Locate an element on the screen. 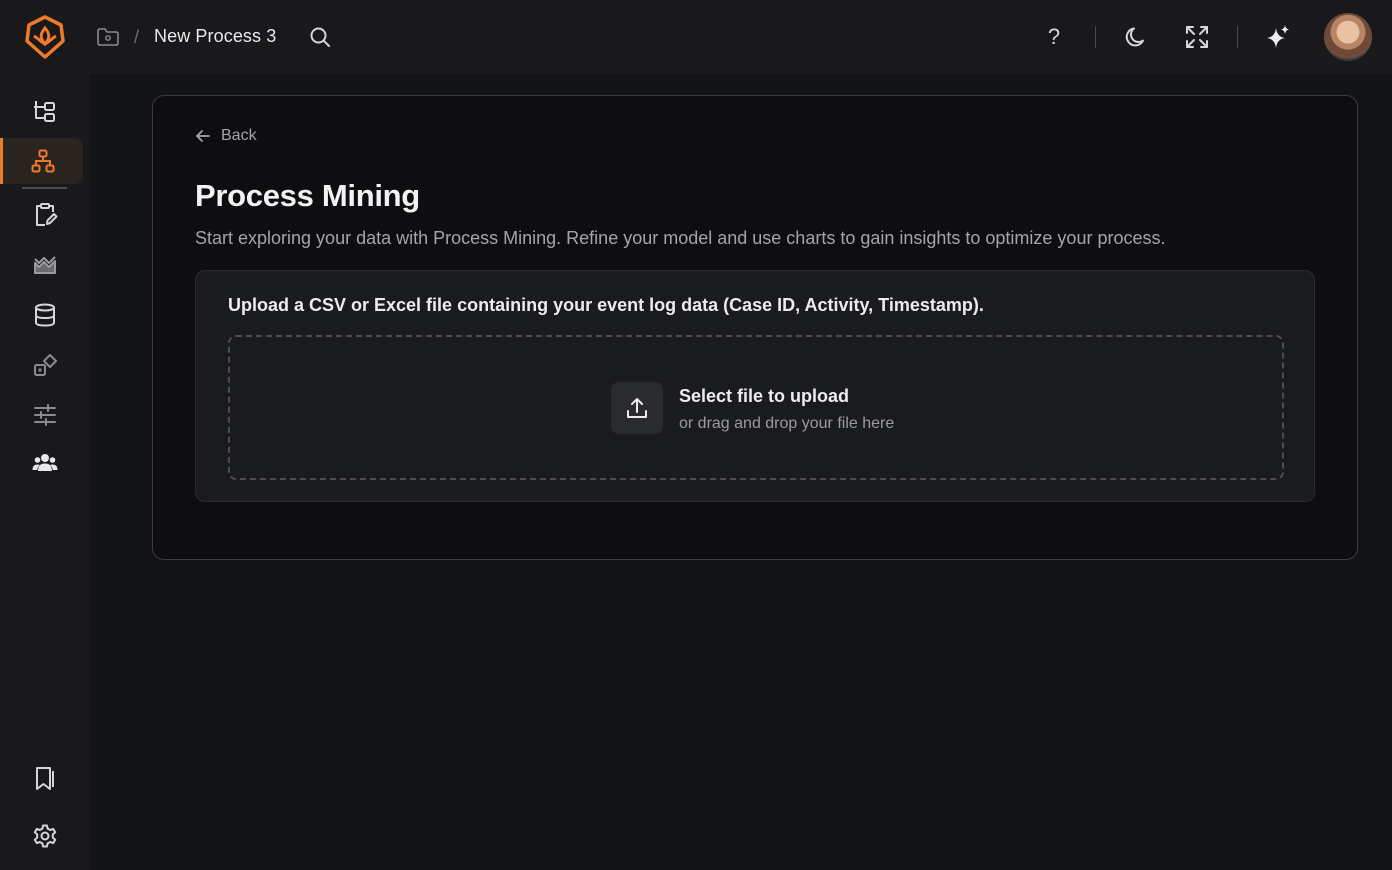  back-button: Back is located at coordinates (226, 136).